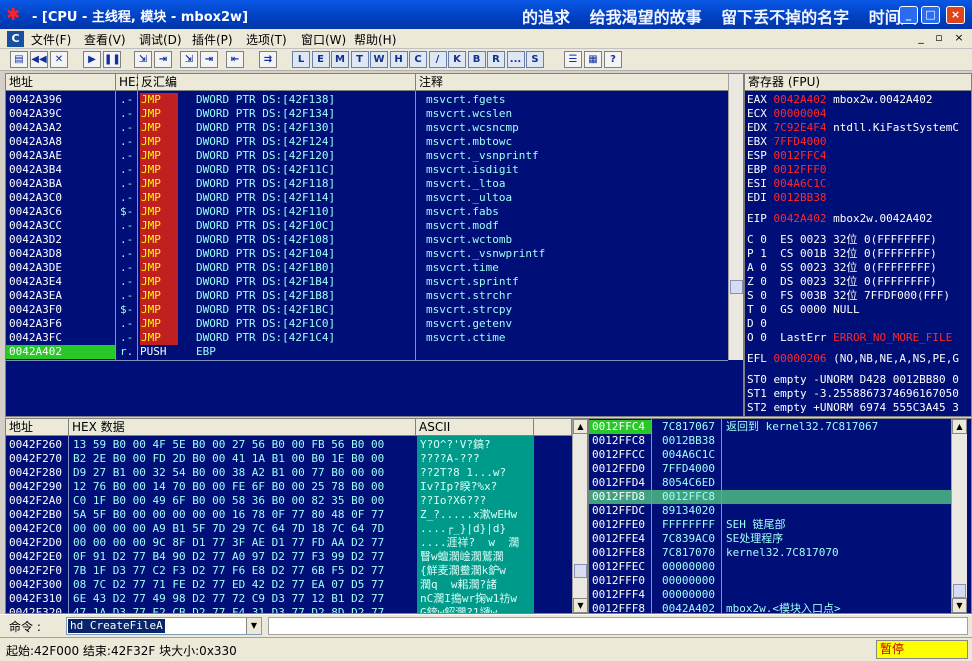 The image size is (972, 661). I want to click on toolbar-button-b: B, so click(476, 59).